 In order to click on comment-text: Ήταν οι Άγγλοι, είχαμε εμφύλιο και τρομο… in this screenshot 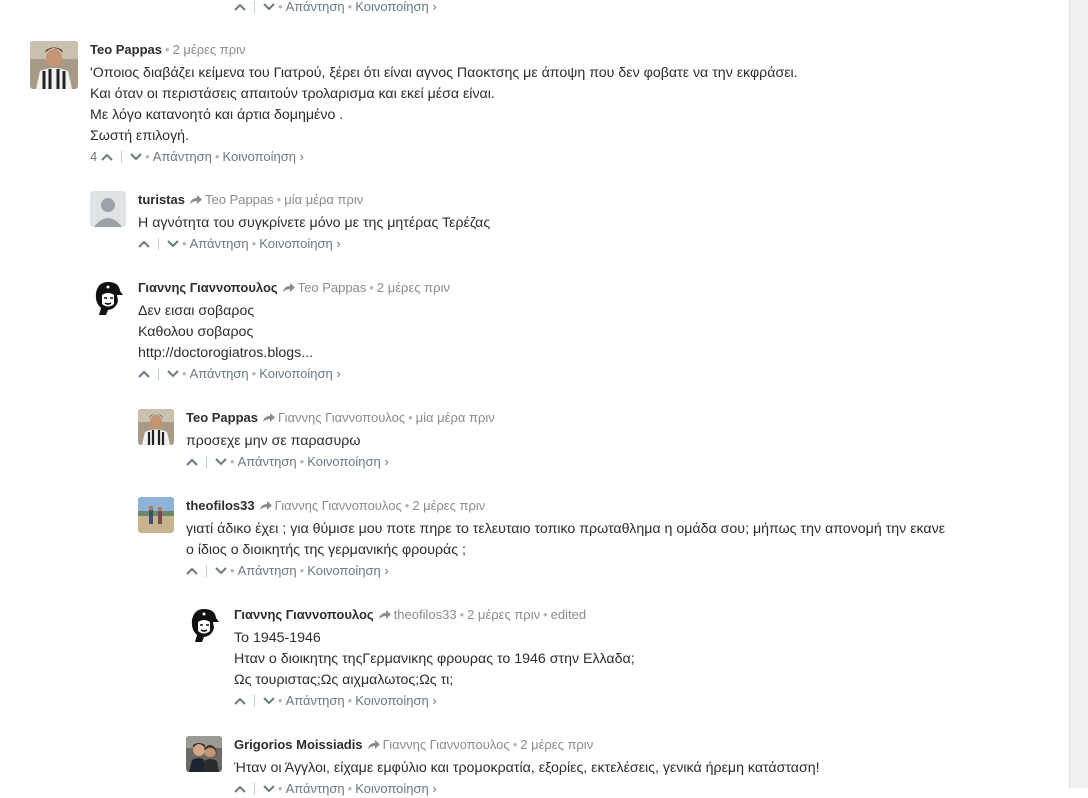, I will do `click(527, 768)`.